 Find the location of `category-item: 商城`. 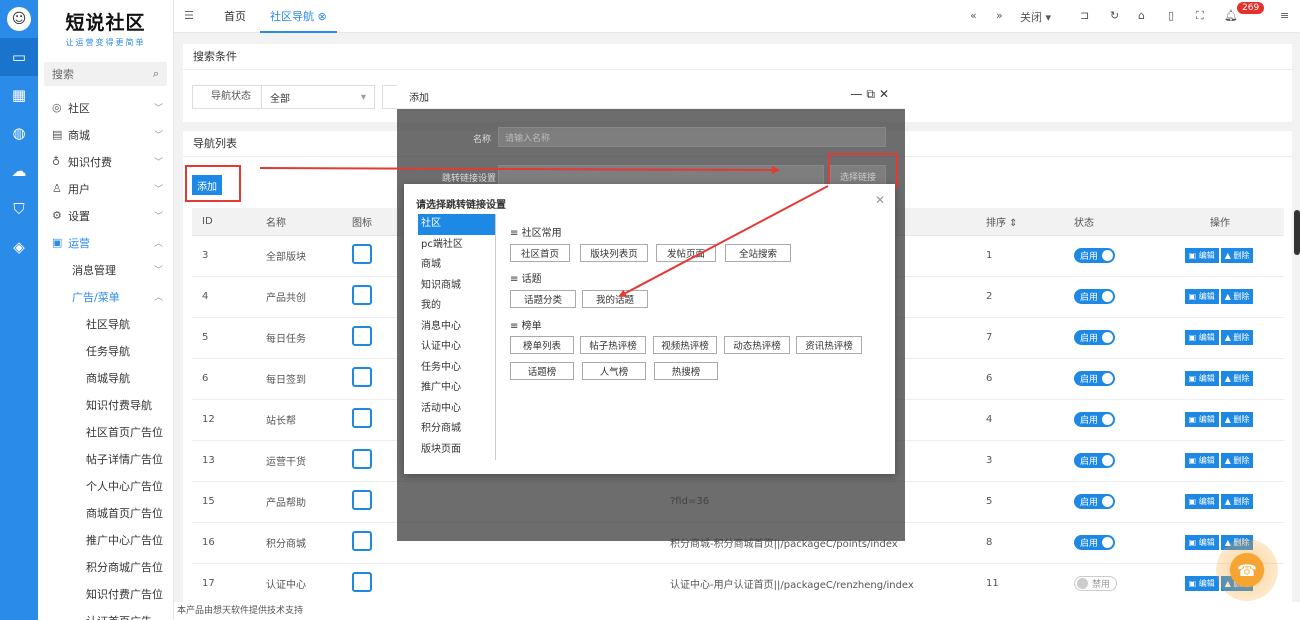

category-item: 商城 is located at coordinates (456, 265).